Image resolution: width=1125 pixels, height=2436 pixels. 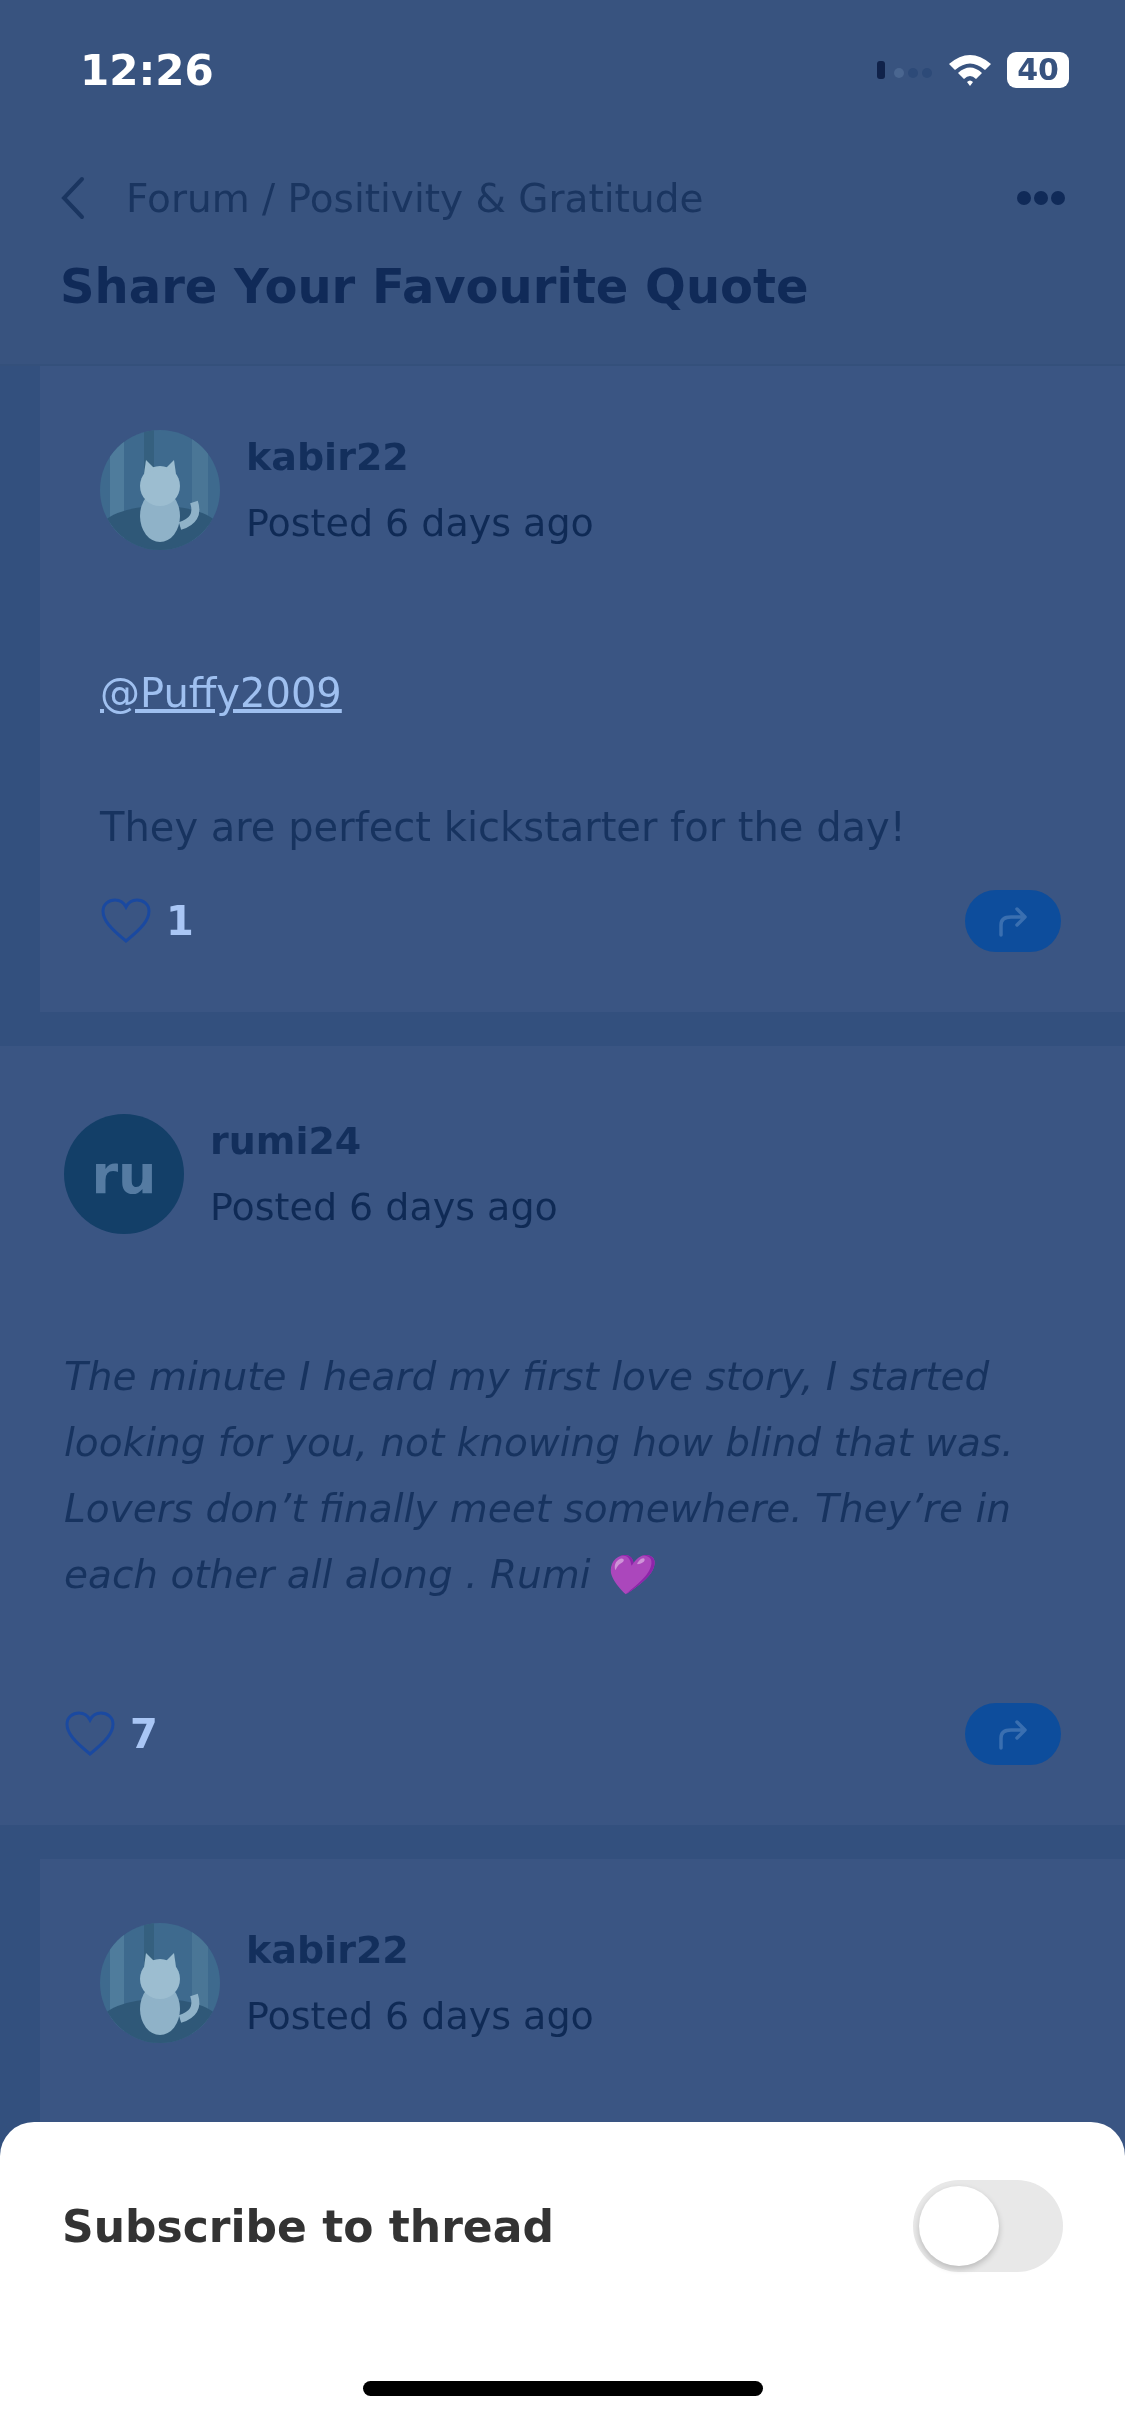 I want to click on back-icon, so click(x=73, y=198).